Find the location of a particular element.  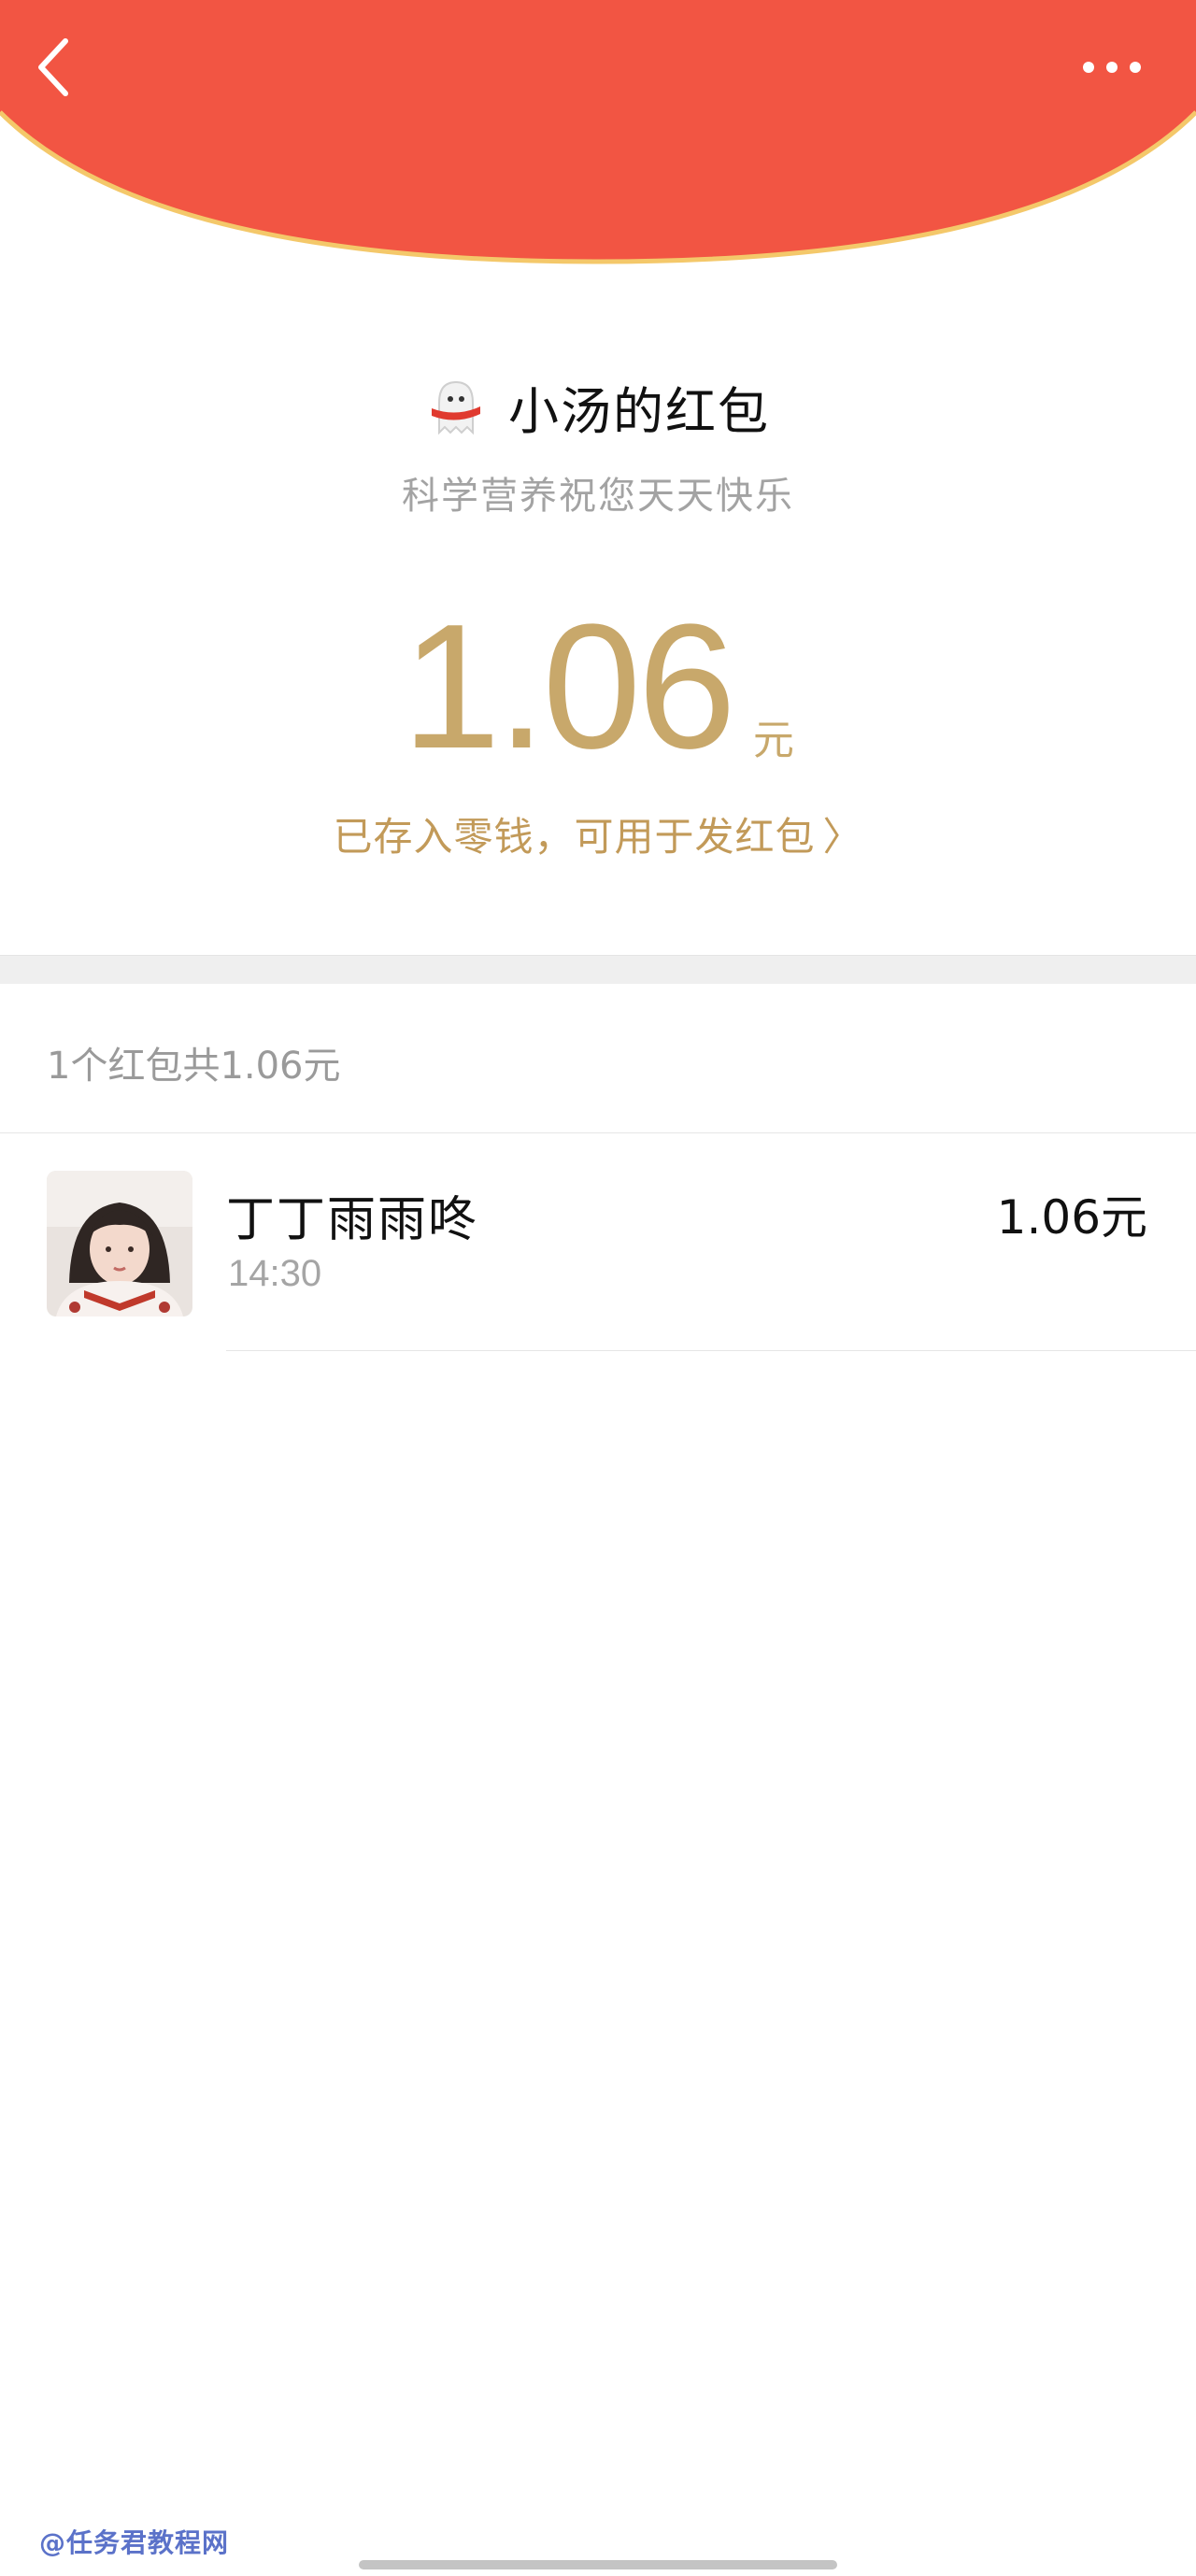

back-button is located at coordinates (56, 68).